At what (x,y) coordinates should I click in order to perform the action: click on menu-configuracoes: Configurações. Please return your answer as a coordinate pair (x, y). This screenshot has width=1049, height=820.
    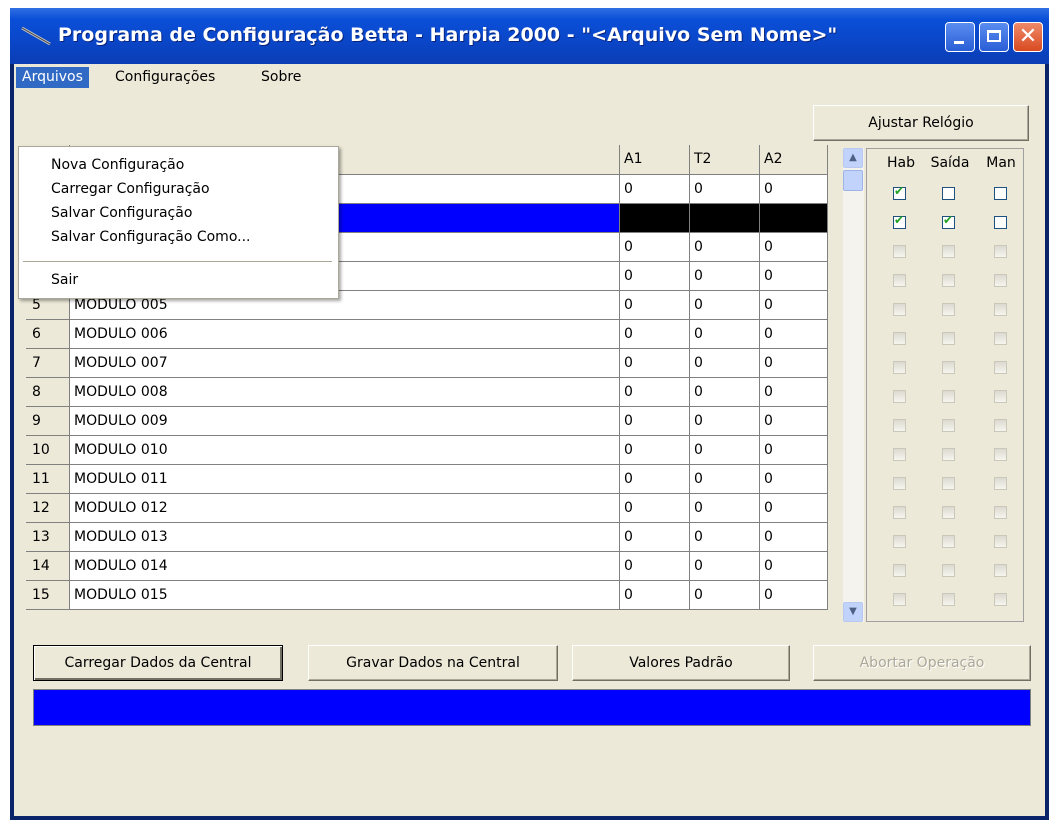
    Looking at the image, I should click on (165, 77).